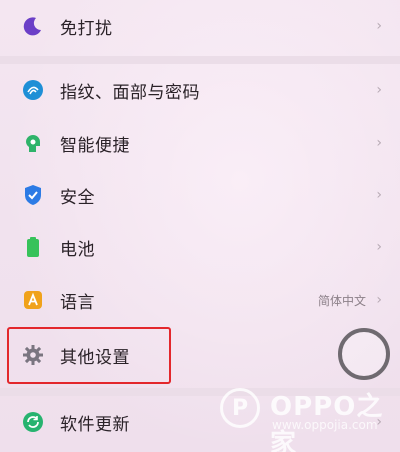  I want to click on moon-icon, so click(33, 26).